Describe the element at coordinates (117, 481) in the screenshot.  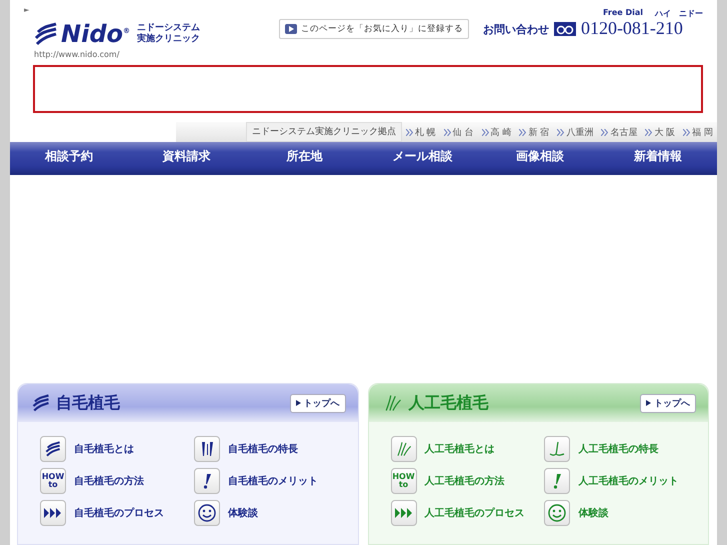
I see `menu-link: HOW to 自毛植毛の方法` at that location.